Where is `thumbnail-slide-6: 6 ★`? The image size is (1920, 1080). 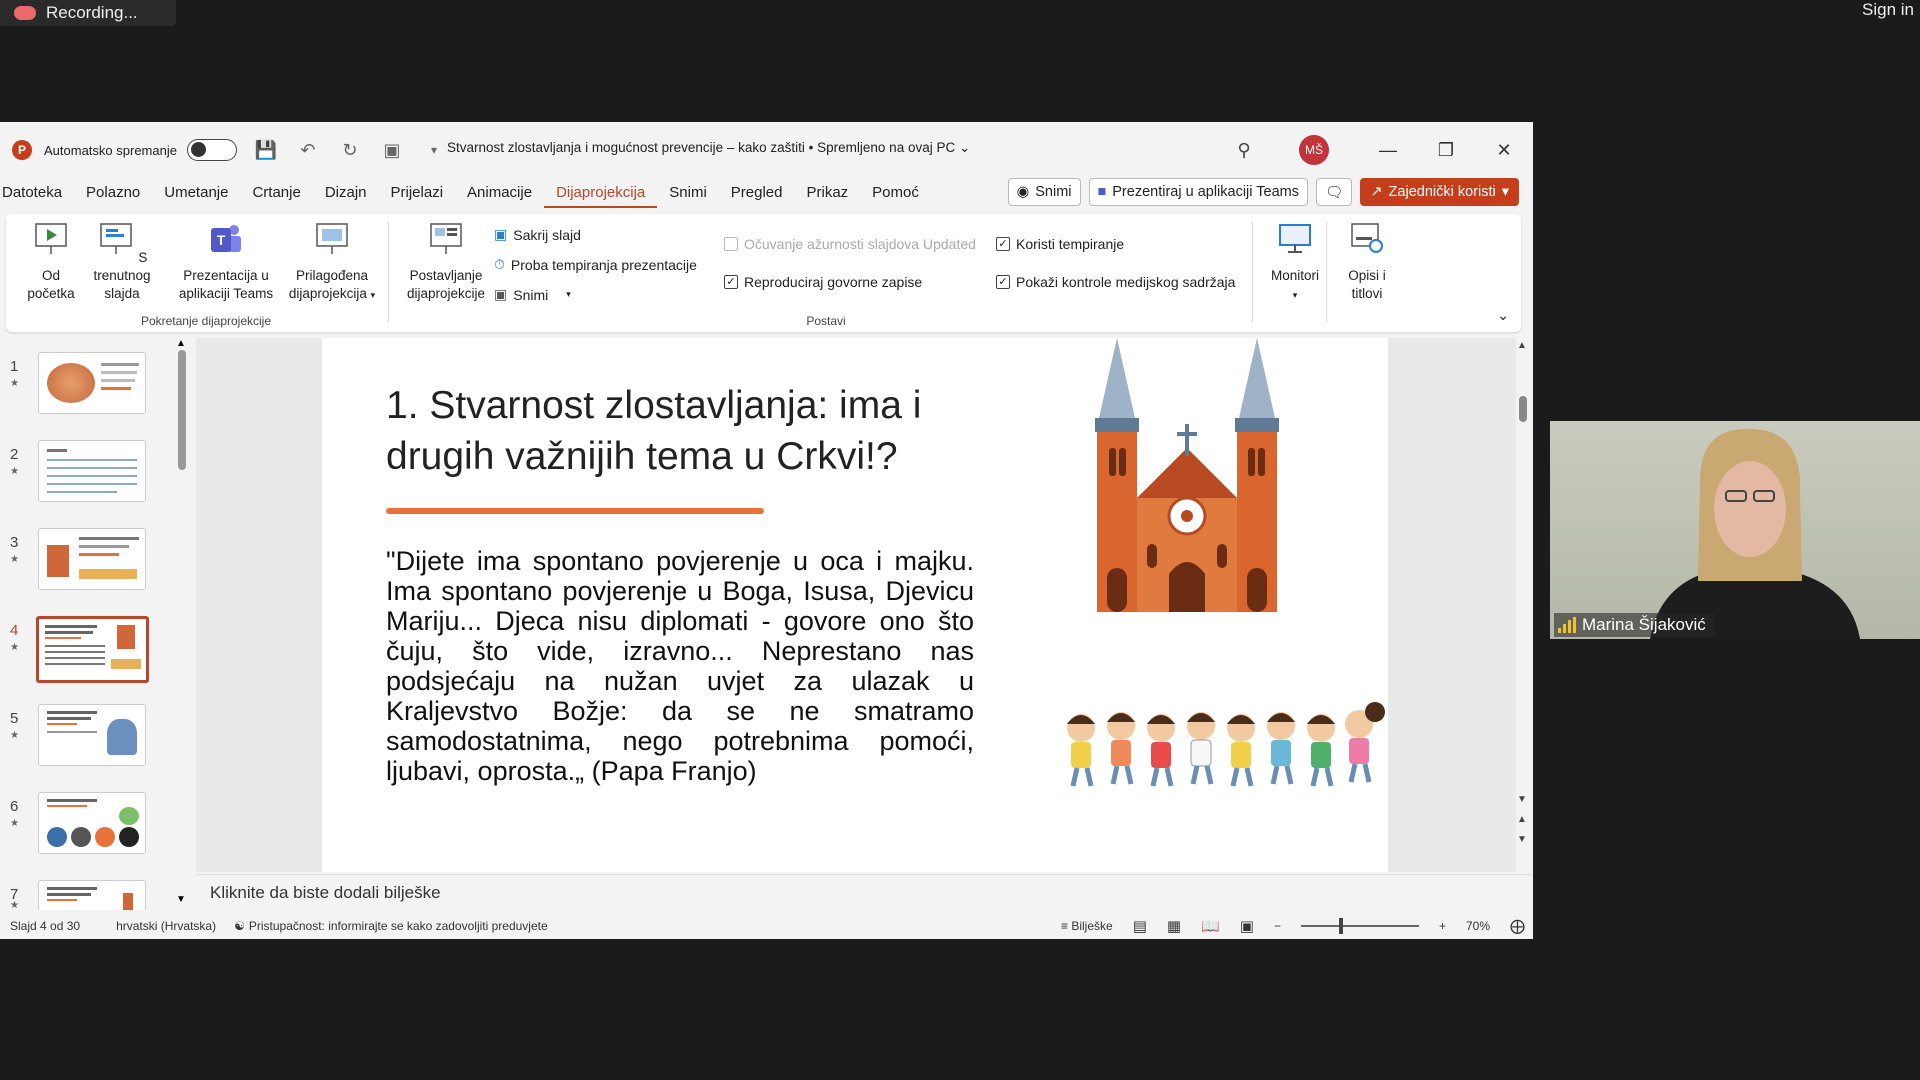
thumbnail-slide-6: 6 ★ is located at coordinates (98, 827).